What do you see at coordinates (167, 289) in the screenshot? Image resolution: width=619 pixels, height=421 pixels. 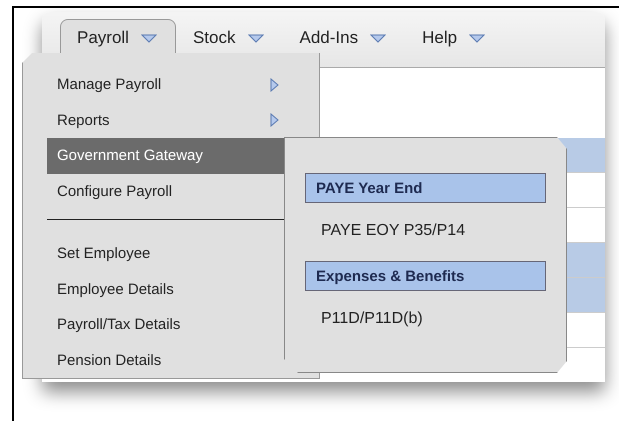 I see `menu-item: Employee Details` at bounding box center [167, 289].